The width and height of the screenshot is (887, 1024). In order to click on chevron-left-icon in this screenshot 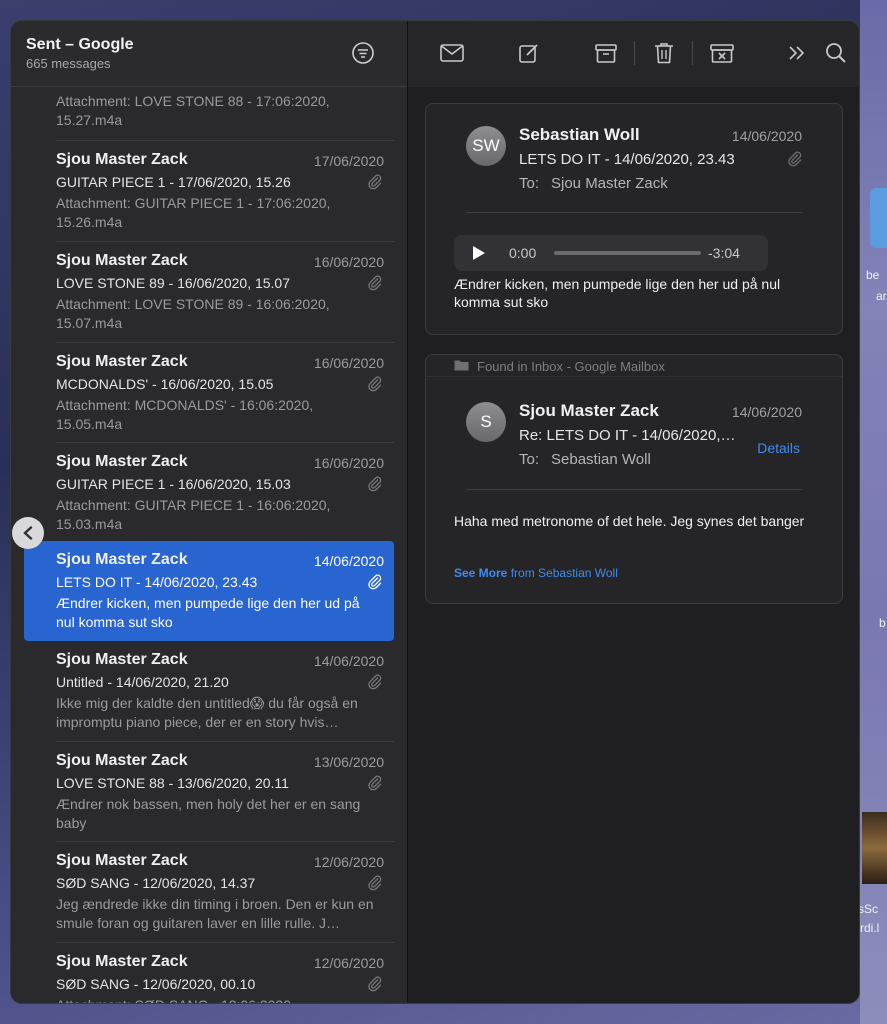, I will do `click(28, 533)`.